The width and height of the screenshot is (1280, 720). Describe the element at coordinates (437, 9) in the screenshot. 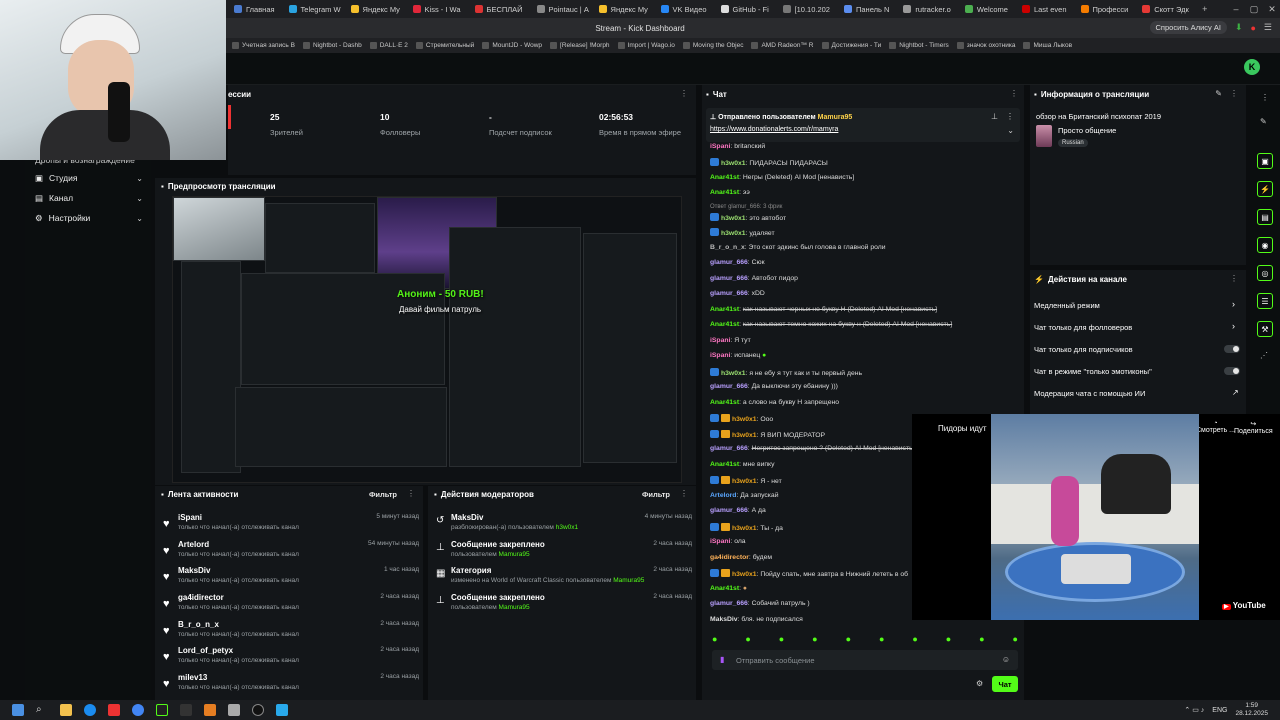

I see `browser-tab: Kiss - I Wa` at that location.